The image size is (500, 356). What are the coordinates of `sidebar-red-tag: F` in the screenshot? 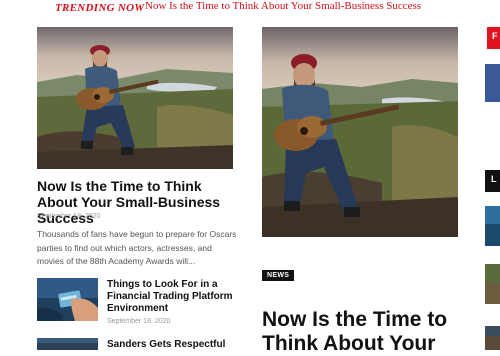 It's located at (493, 38).